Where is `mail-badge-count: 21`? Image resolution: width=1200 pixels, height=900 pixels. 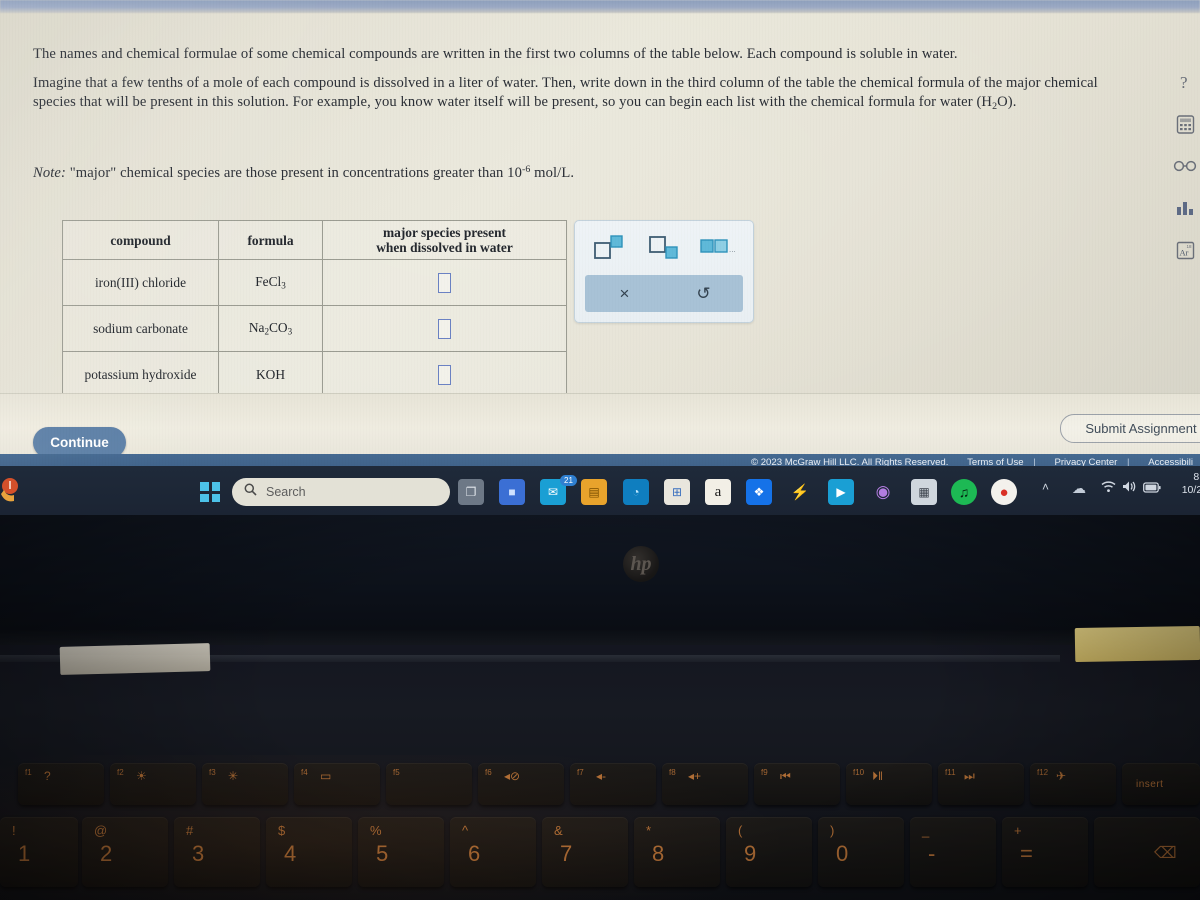 mail-badge-count: 21 is located at coordinates (568, 480).